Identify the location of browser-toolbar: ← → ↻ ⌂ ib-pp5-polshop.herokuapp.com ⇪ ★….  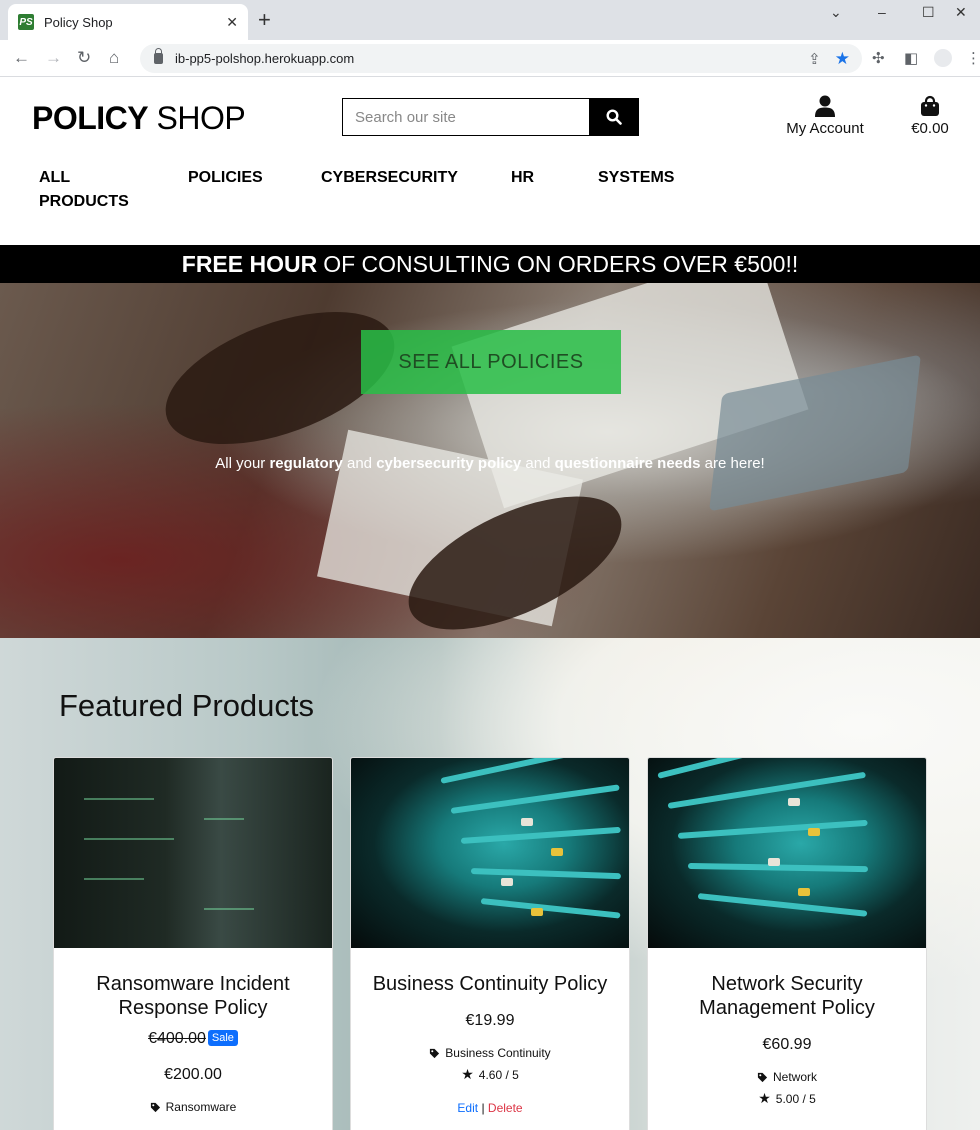
(490, 58).